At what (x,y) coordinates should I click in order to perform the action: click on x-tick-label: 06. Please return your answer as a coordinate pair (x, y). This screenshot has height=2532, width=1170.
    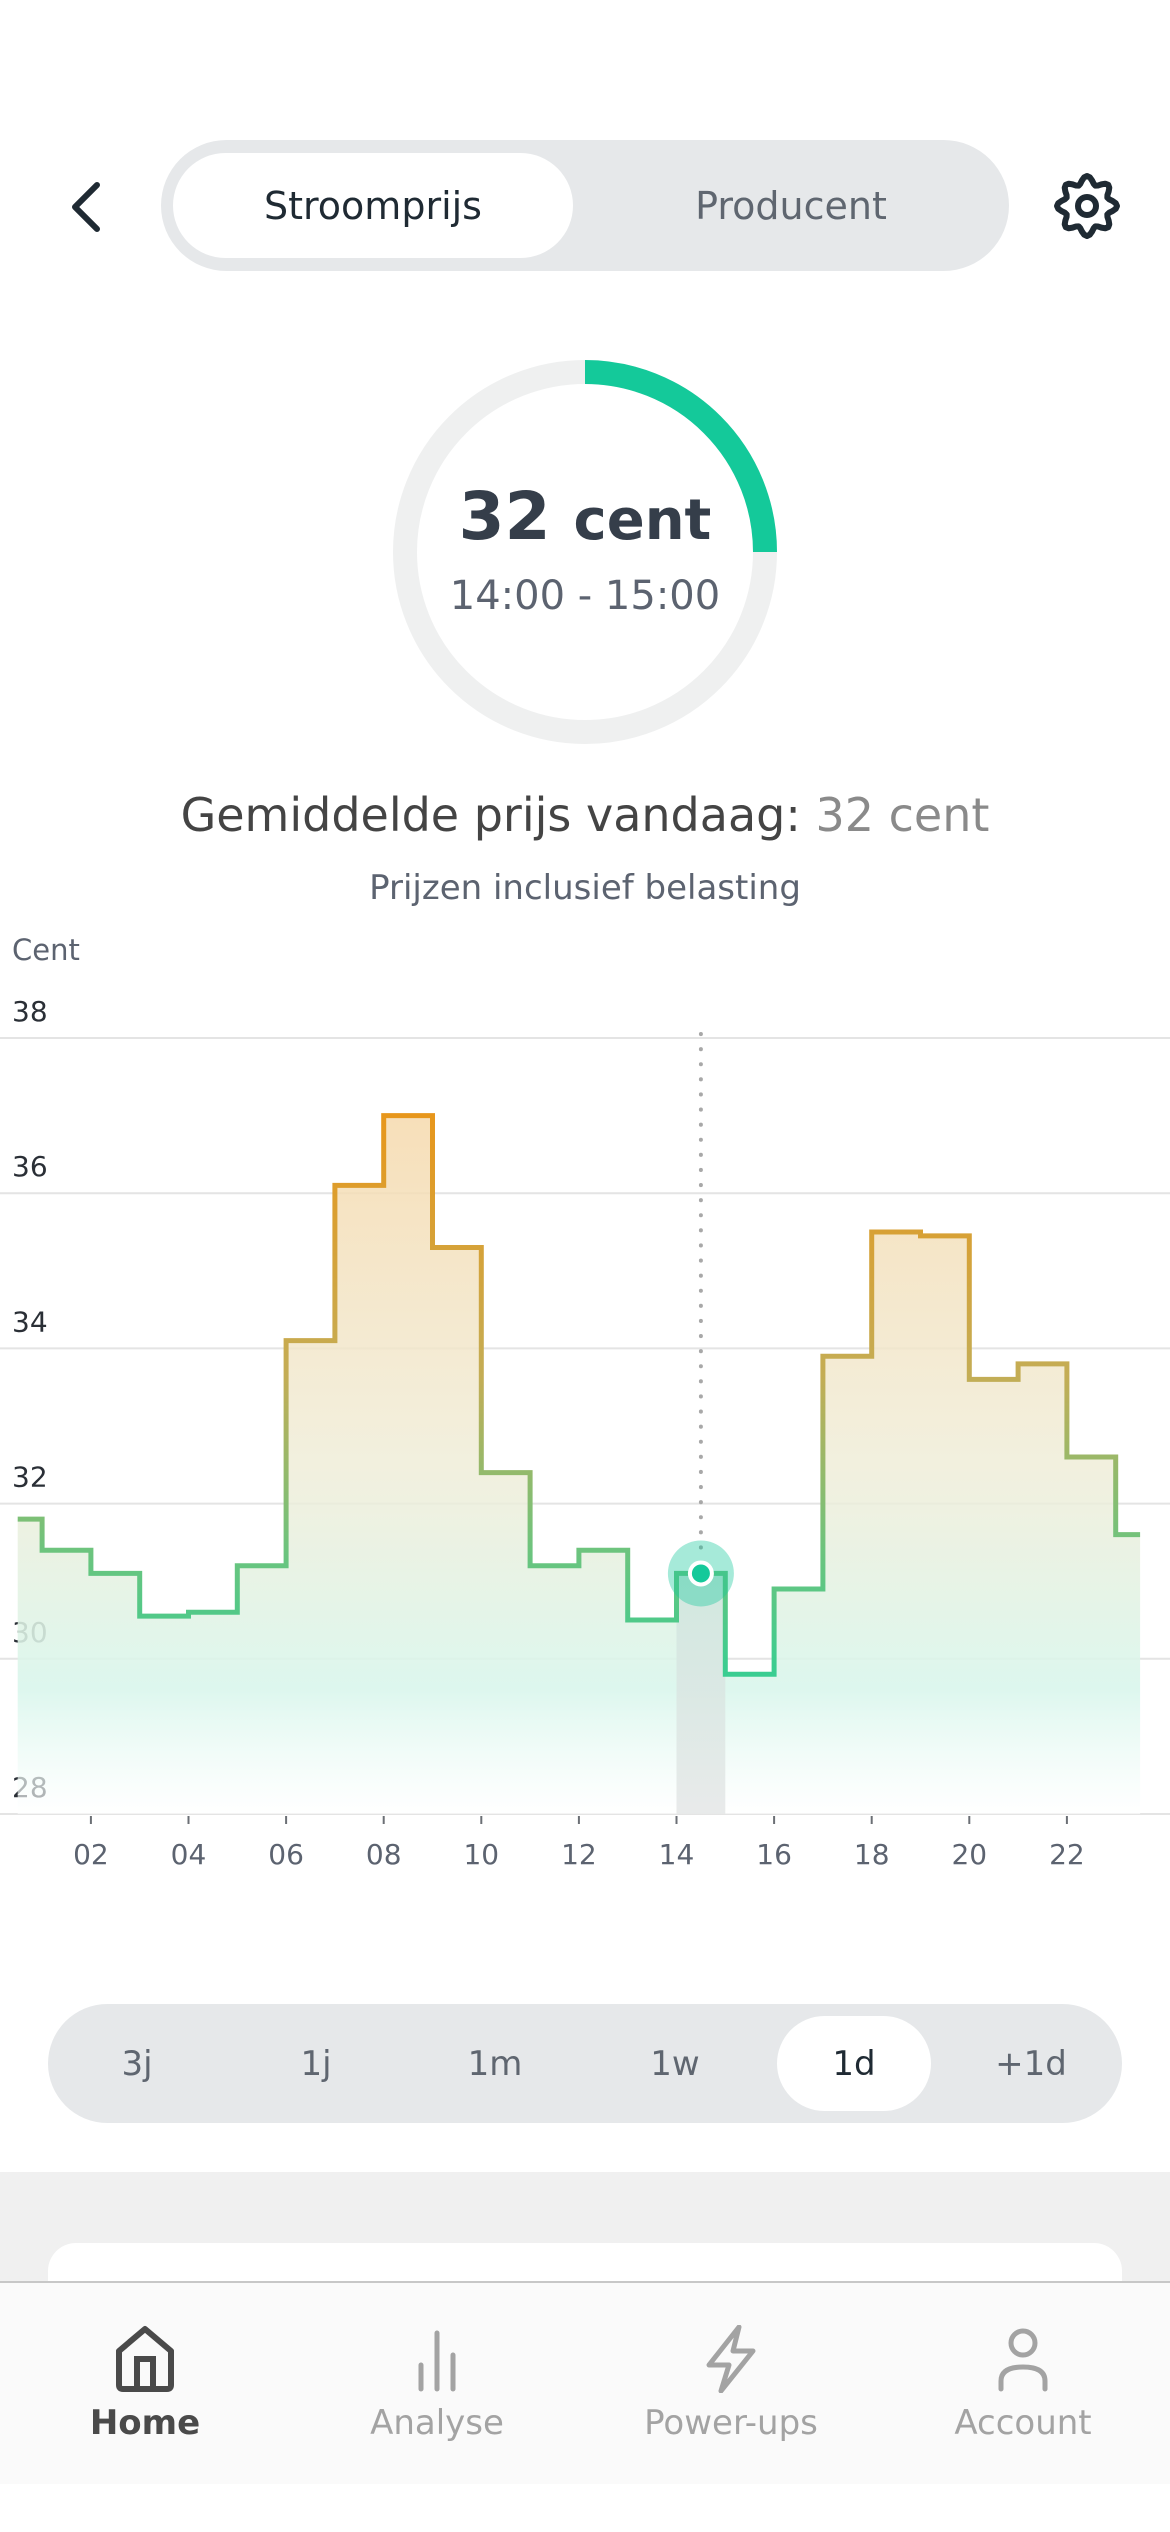
    Looking at the image, I should click on (286, 1854).